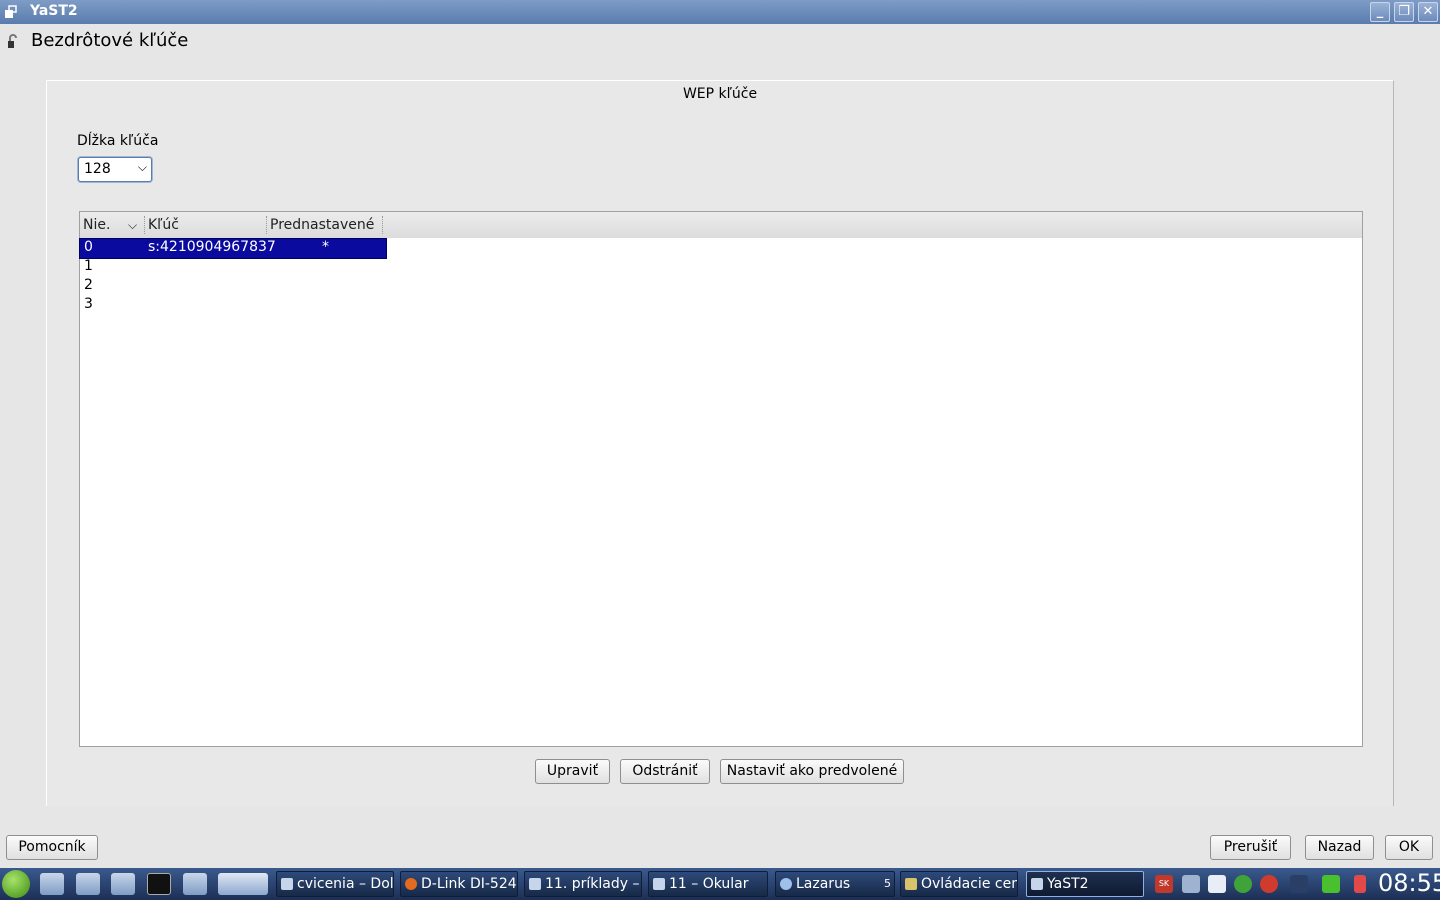 The image size is (1440, 900). I want to click on home-folder-icon, so click(123, 884).